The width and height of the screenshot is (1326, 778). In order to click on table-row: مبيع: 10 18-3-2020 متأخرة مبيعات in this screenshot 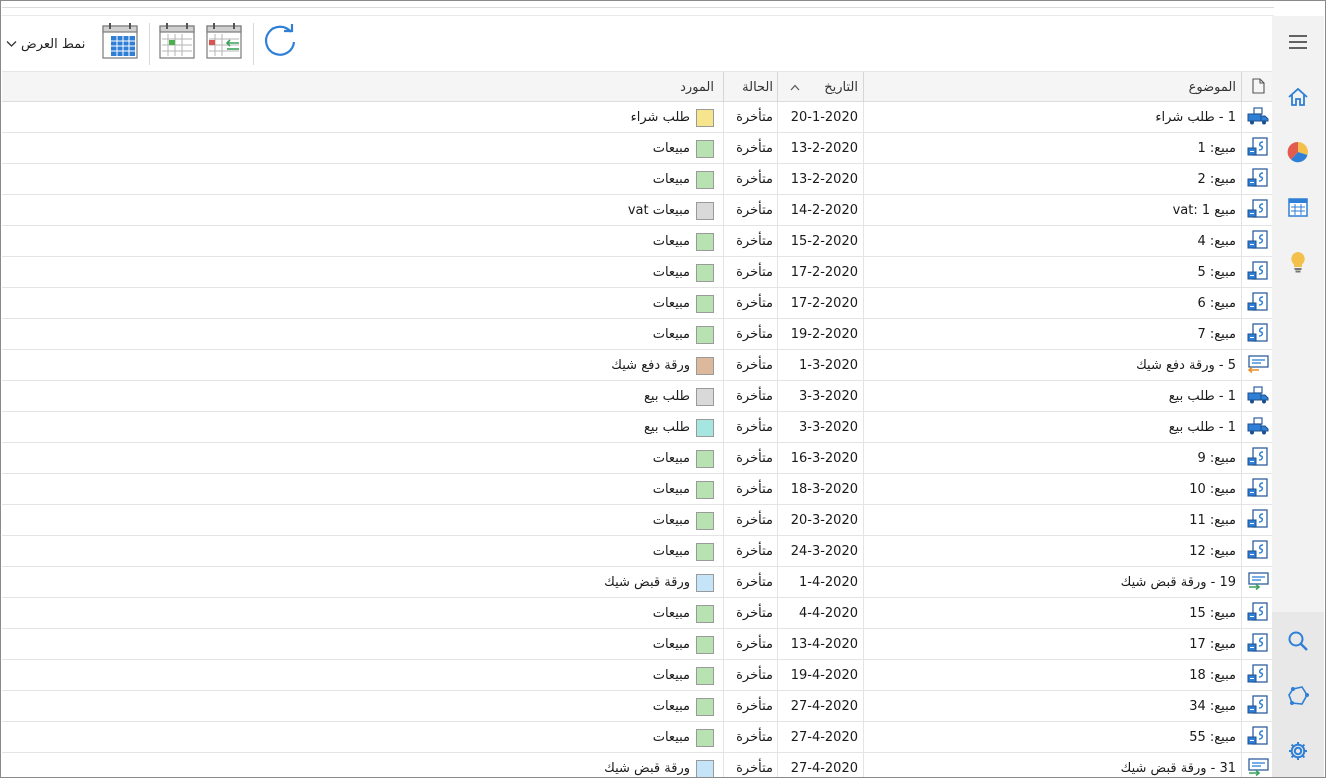, I will do `click(638, 489)`.